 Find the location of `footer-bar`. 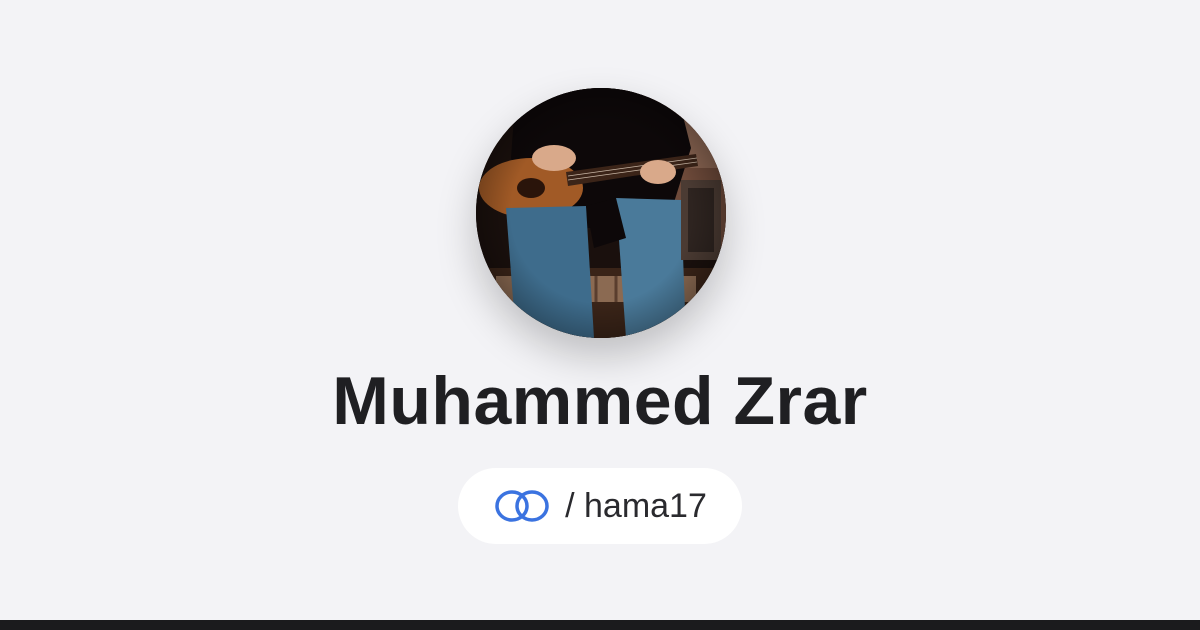

footer-bar is located at coordinates (600, 625).